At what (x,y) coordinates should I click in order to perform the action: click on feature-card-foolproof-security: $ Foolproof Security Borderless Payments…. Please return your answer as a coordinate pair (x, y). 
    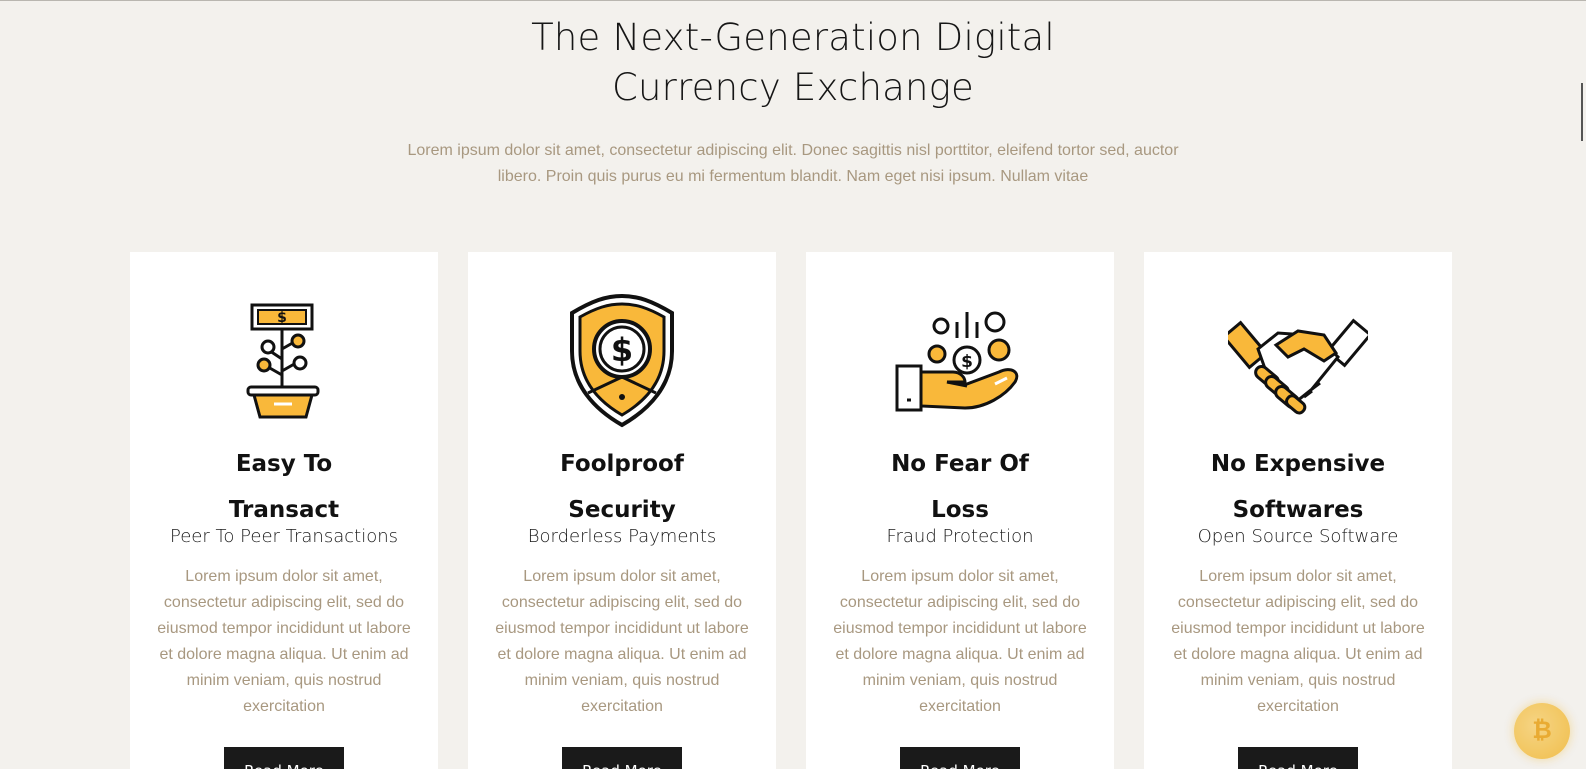
    Looking at the image, I should click on (622, 510).